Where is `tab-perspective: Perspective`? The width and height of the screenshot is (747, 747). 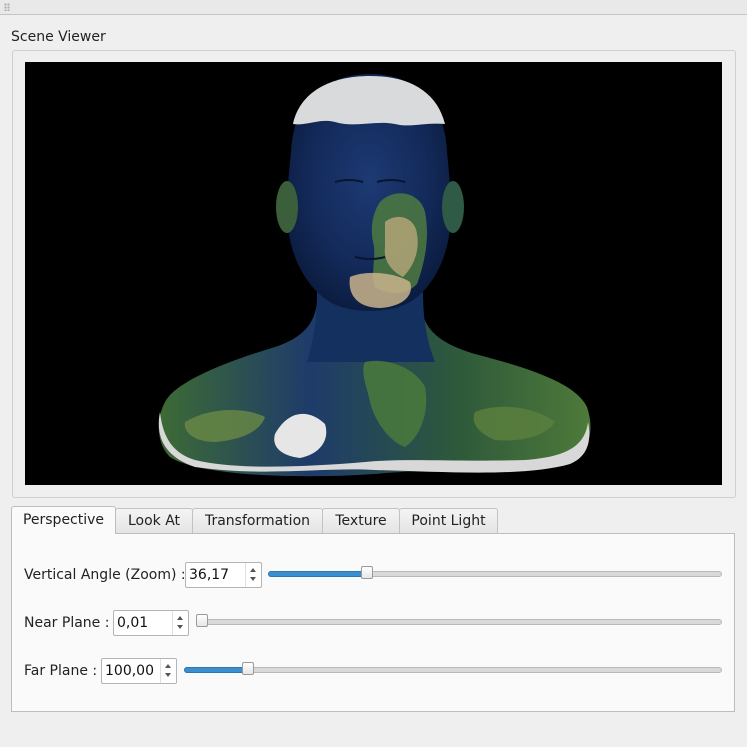
tab-perspective: Perspective is located at coordinates (63, 520).